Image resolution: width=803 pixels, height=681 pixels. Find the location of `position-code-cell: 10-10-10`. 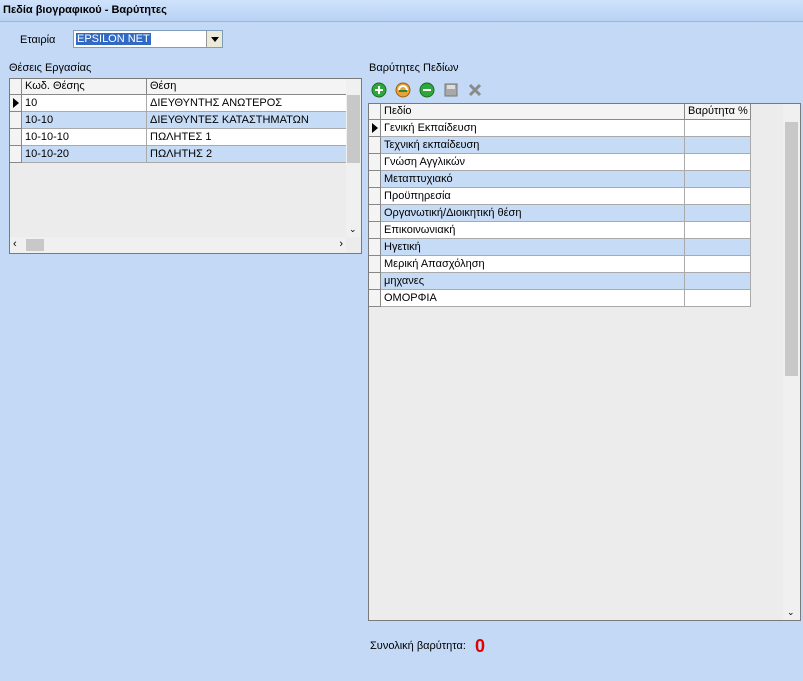

position-code-cell: 10-10-10 is located at coordinates (84, 137).